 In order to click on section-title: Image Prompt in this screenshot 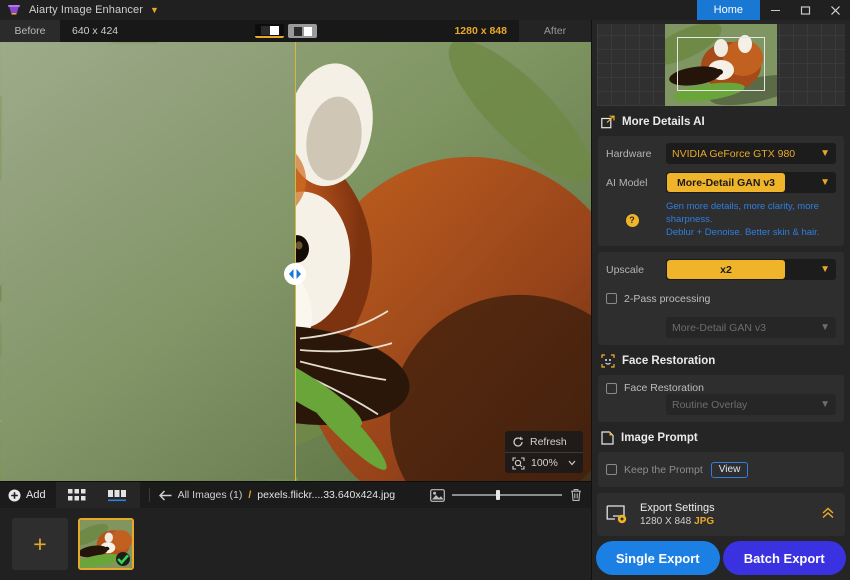, I will do `click(659, 438)`.